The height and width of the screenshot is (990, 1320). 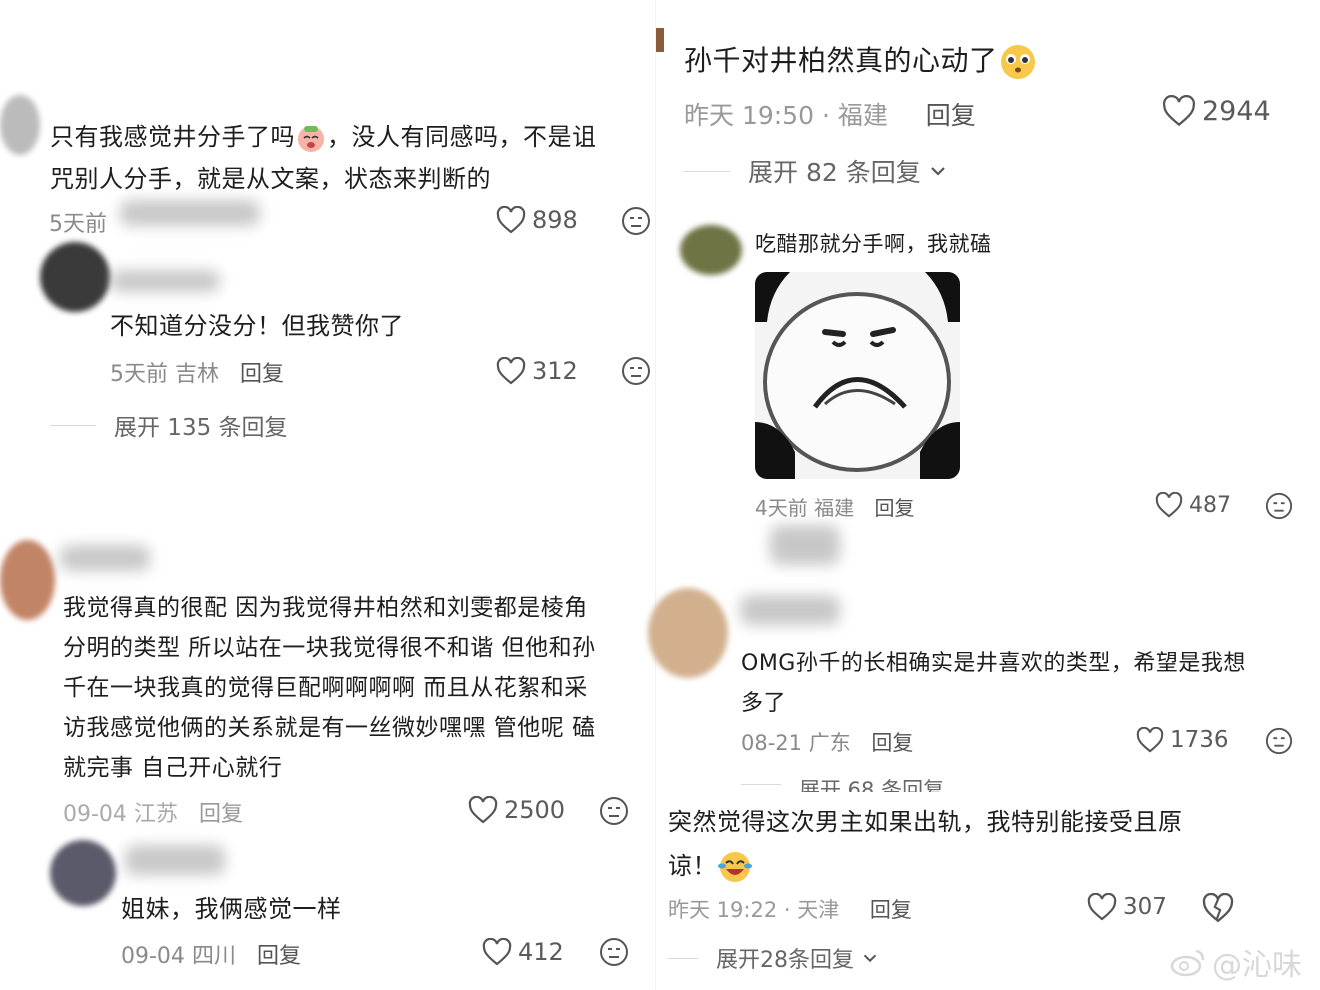 What do you see at coordinates (555, 371) in the screenshot?
I see `like-count: 312` at bounding box center [555, 371].